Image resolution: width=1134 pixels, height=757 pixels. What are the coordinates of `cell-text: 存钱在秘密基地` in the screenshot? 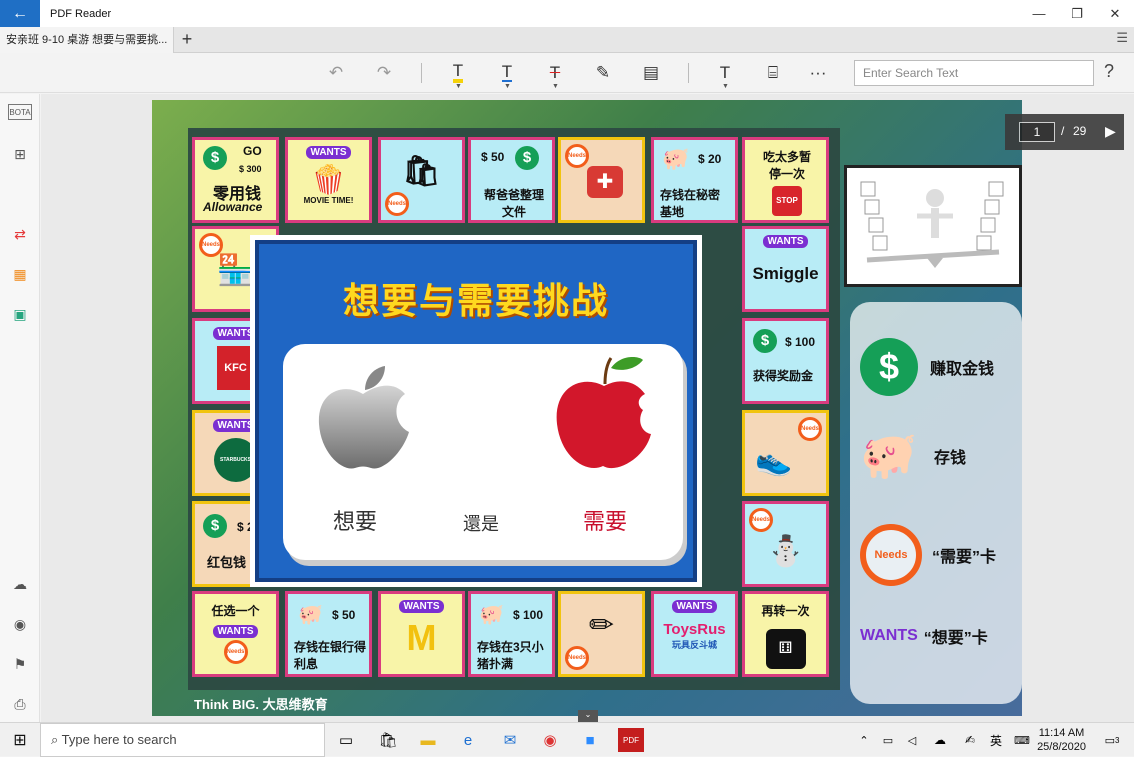 It's located at (690, 203).